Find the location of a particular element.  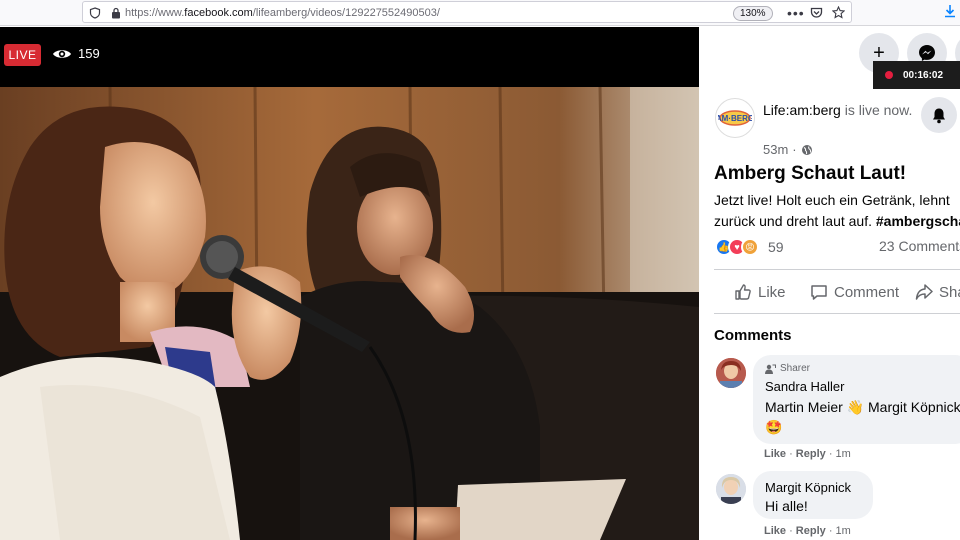

bell-icon is located at coordinates (939, 115).